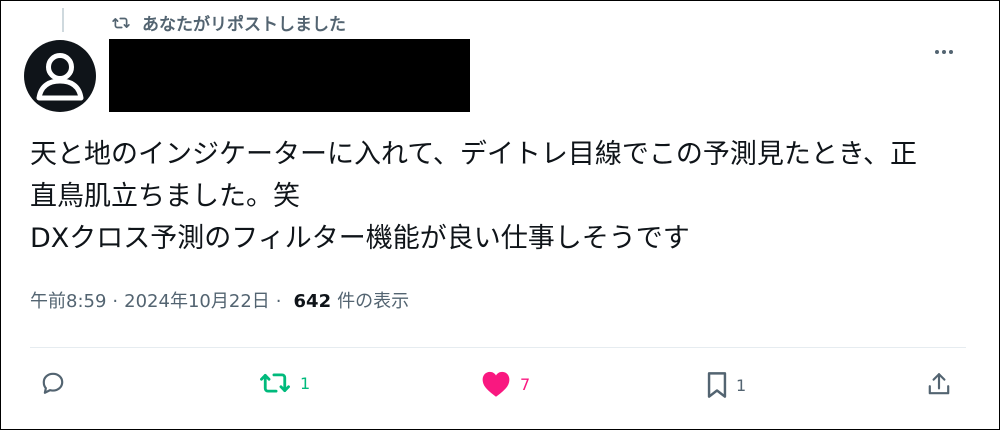 The image size is (1000, 430). I want to click on tweet-text-line: 天と地のインジケーターに入れて、デイトレ目線でこの予測見たとき、正, so click(473, 154).